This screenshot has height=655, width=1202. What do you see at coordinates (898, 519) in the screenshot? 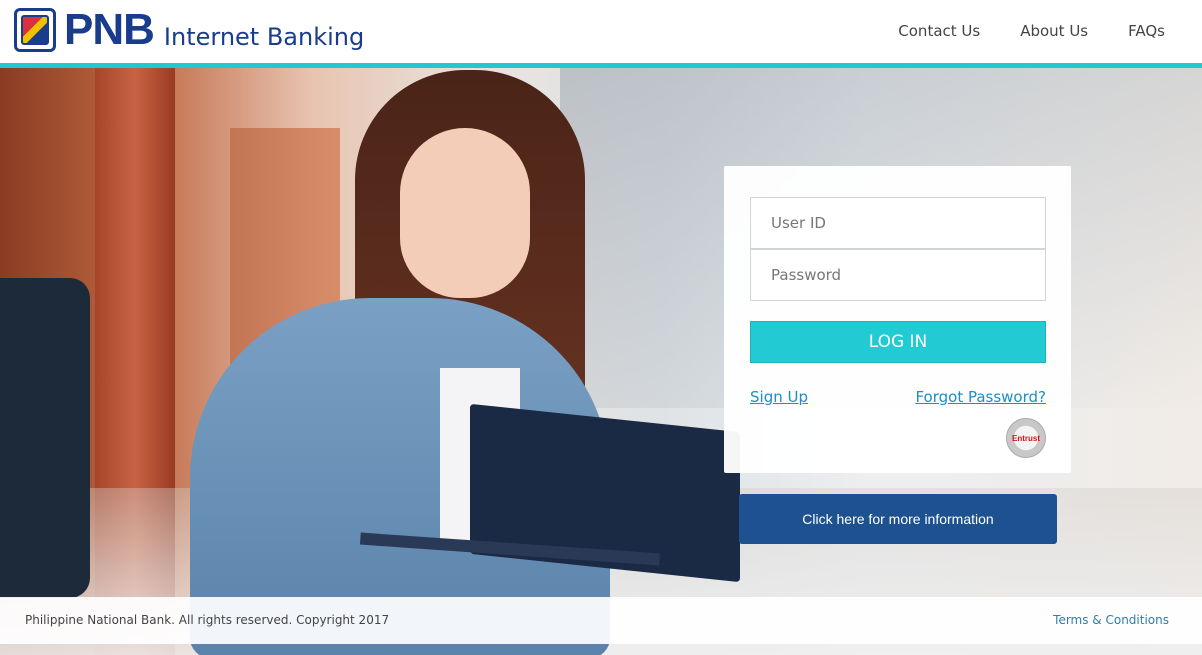
I see `more-info-button: Click here for more information` at bounding box center [898, 519].